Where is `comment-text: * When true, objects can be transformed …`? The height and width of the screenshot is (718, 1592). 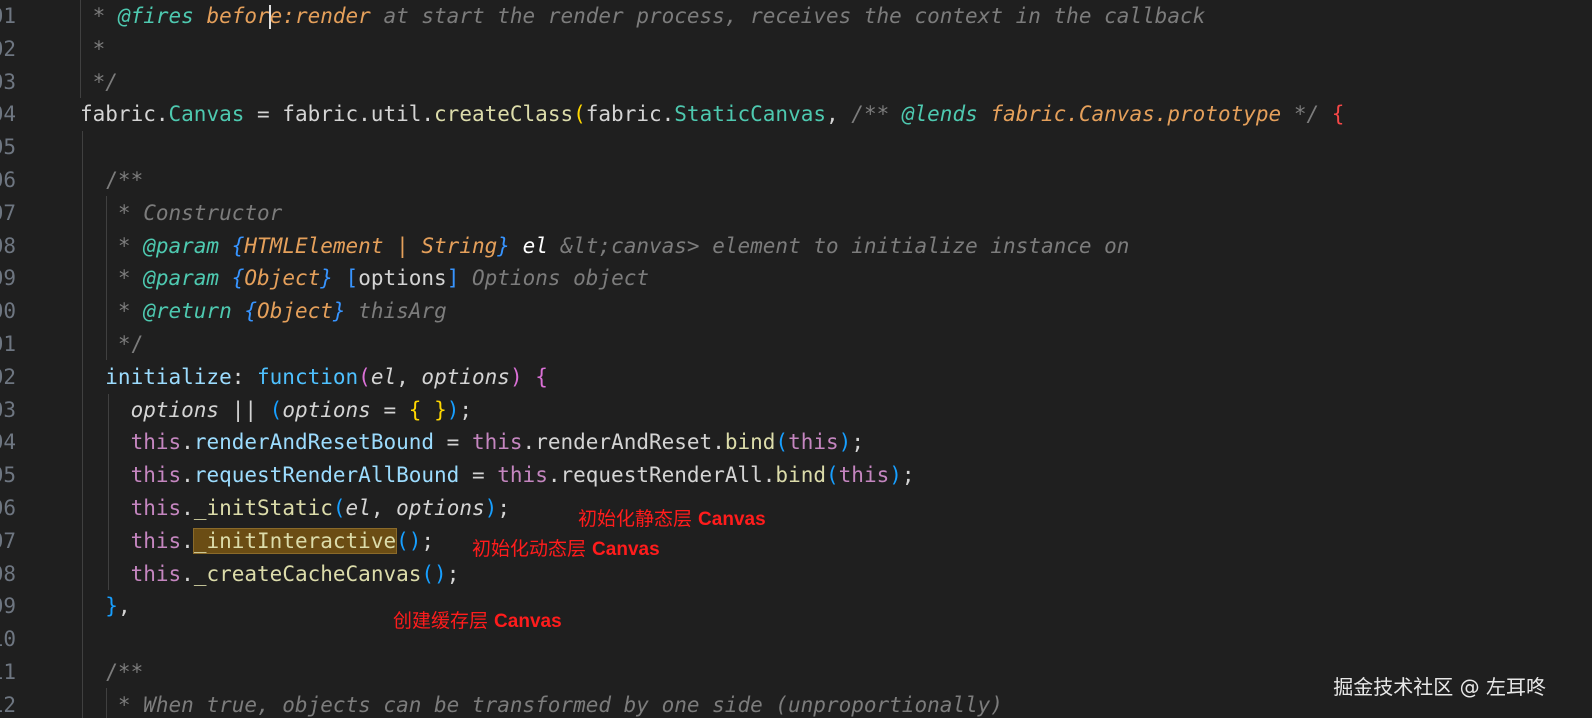
comment-text: * When true, objects can be transformed … is located at coordinates (541, 704).